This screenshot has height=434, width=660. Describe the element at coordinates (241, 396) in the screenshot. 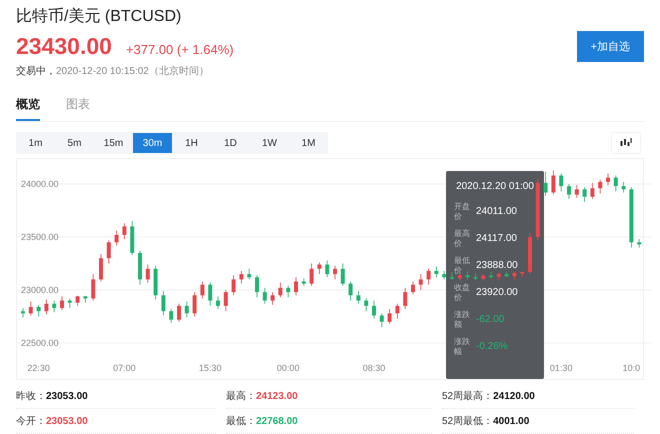

I see `stat-label: 最高：` at that location.